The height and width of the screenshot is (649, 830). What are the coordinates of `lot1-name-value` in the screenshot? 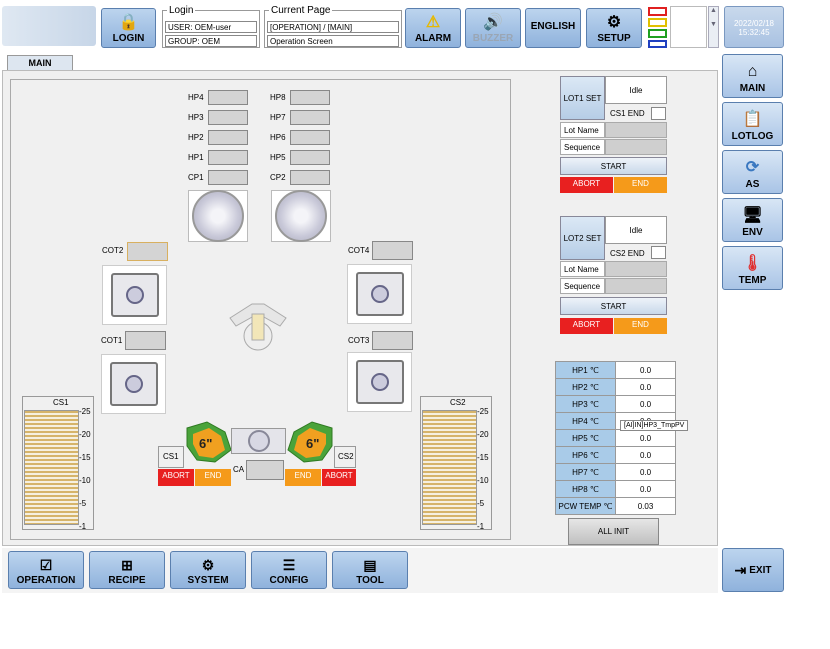 It's located at (636, 130).